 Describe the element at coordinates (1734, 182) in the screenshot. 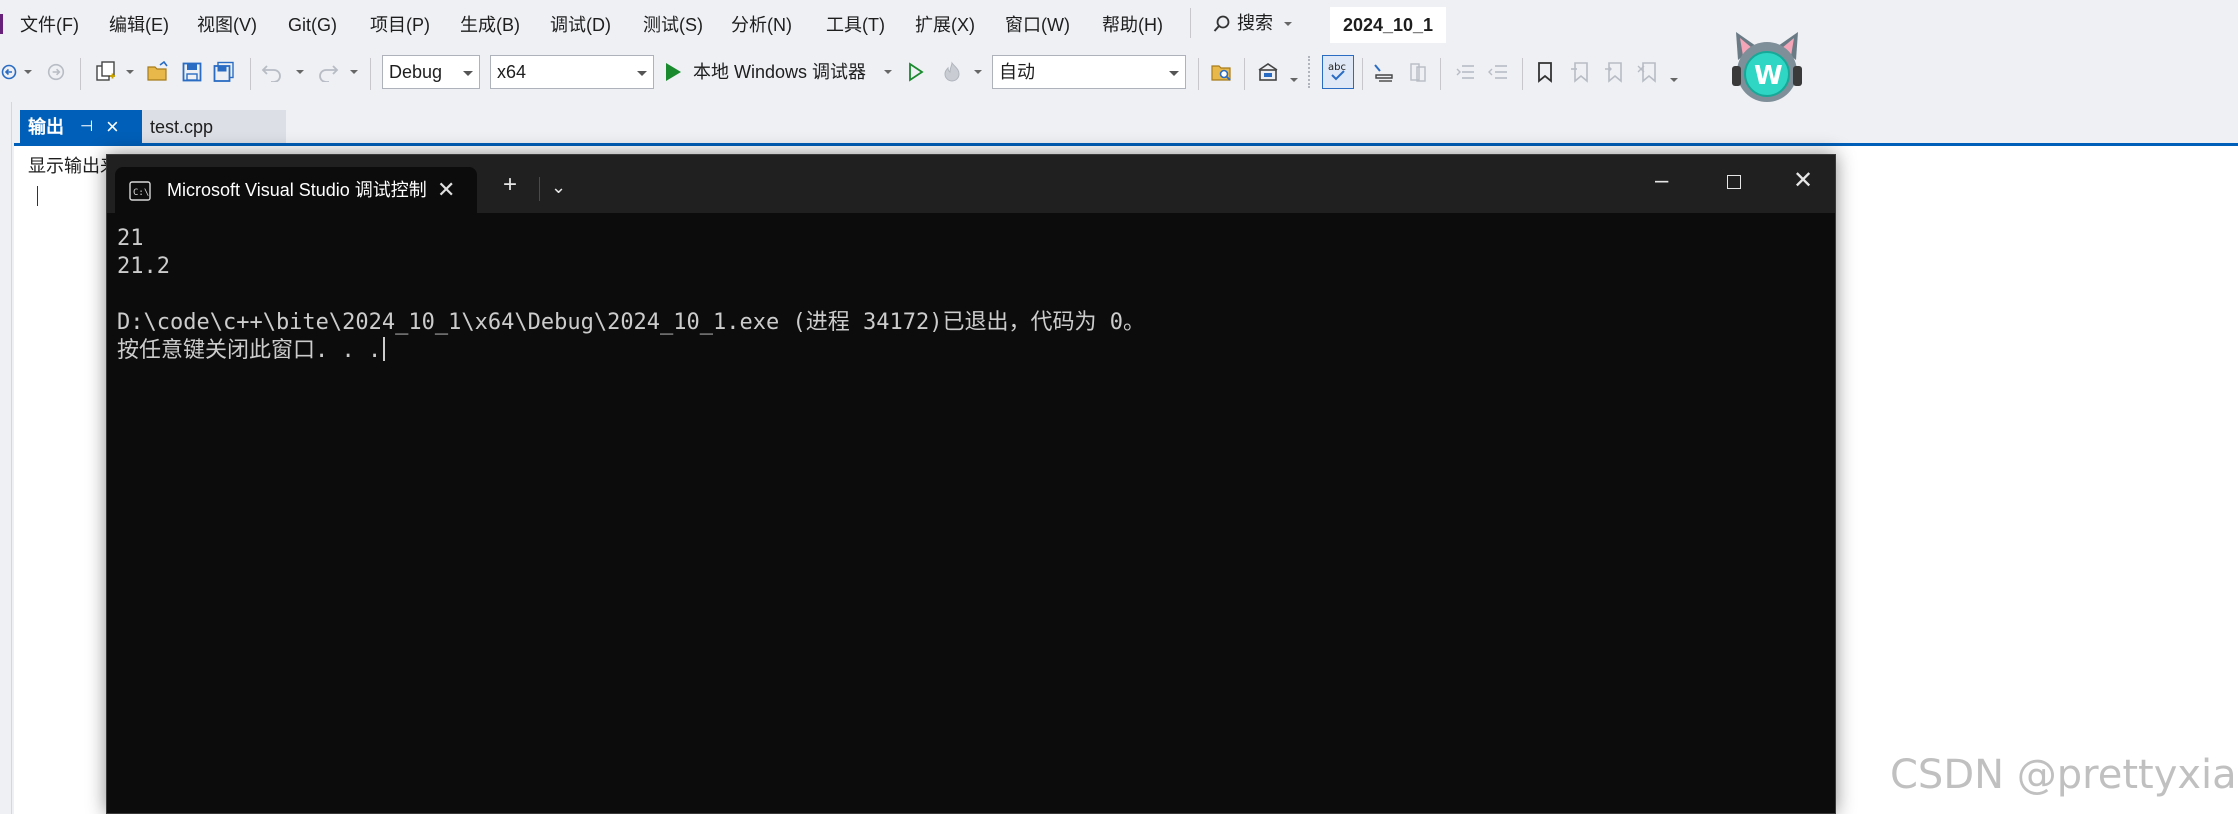

I see `maximize-icon` at that location.